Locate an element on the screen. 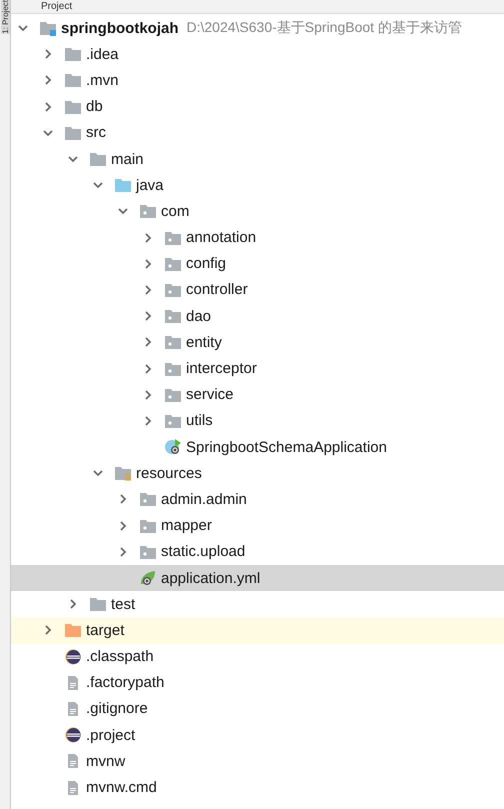 The height and width of the screenshot is (809, 504). item-name: service is located at coordinates (210, 395).